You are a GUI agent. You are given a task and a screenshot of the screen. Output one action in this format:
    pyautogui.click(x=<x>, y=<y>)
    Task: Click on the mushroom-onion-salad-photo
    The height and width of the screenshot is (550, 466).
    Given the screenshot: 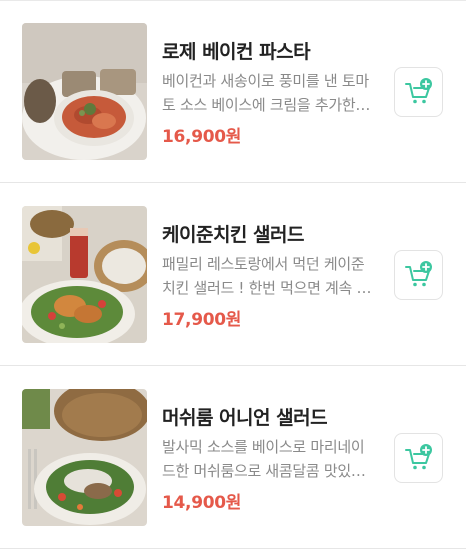 What is the action you would take?
    pyautogui.click(x=84, y=457)
    